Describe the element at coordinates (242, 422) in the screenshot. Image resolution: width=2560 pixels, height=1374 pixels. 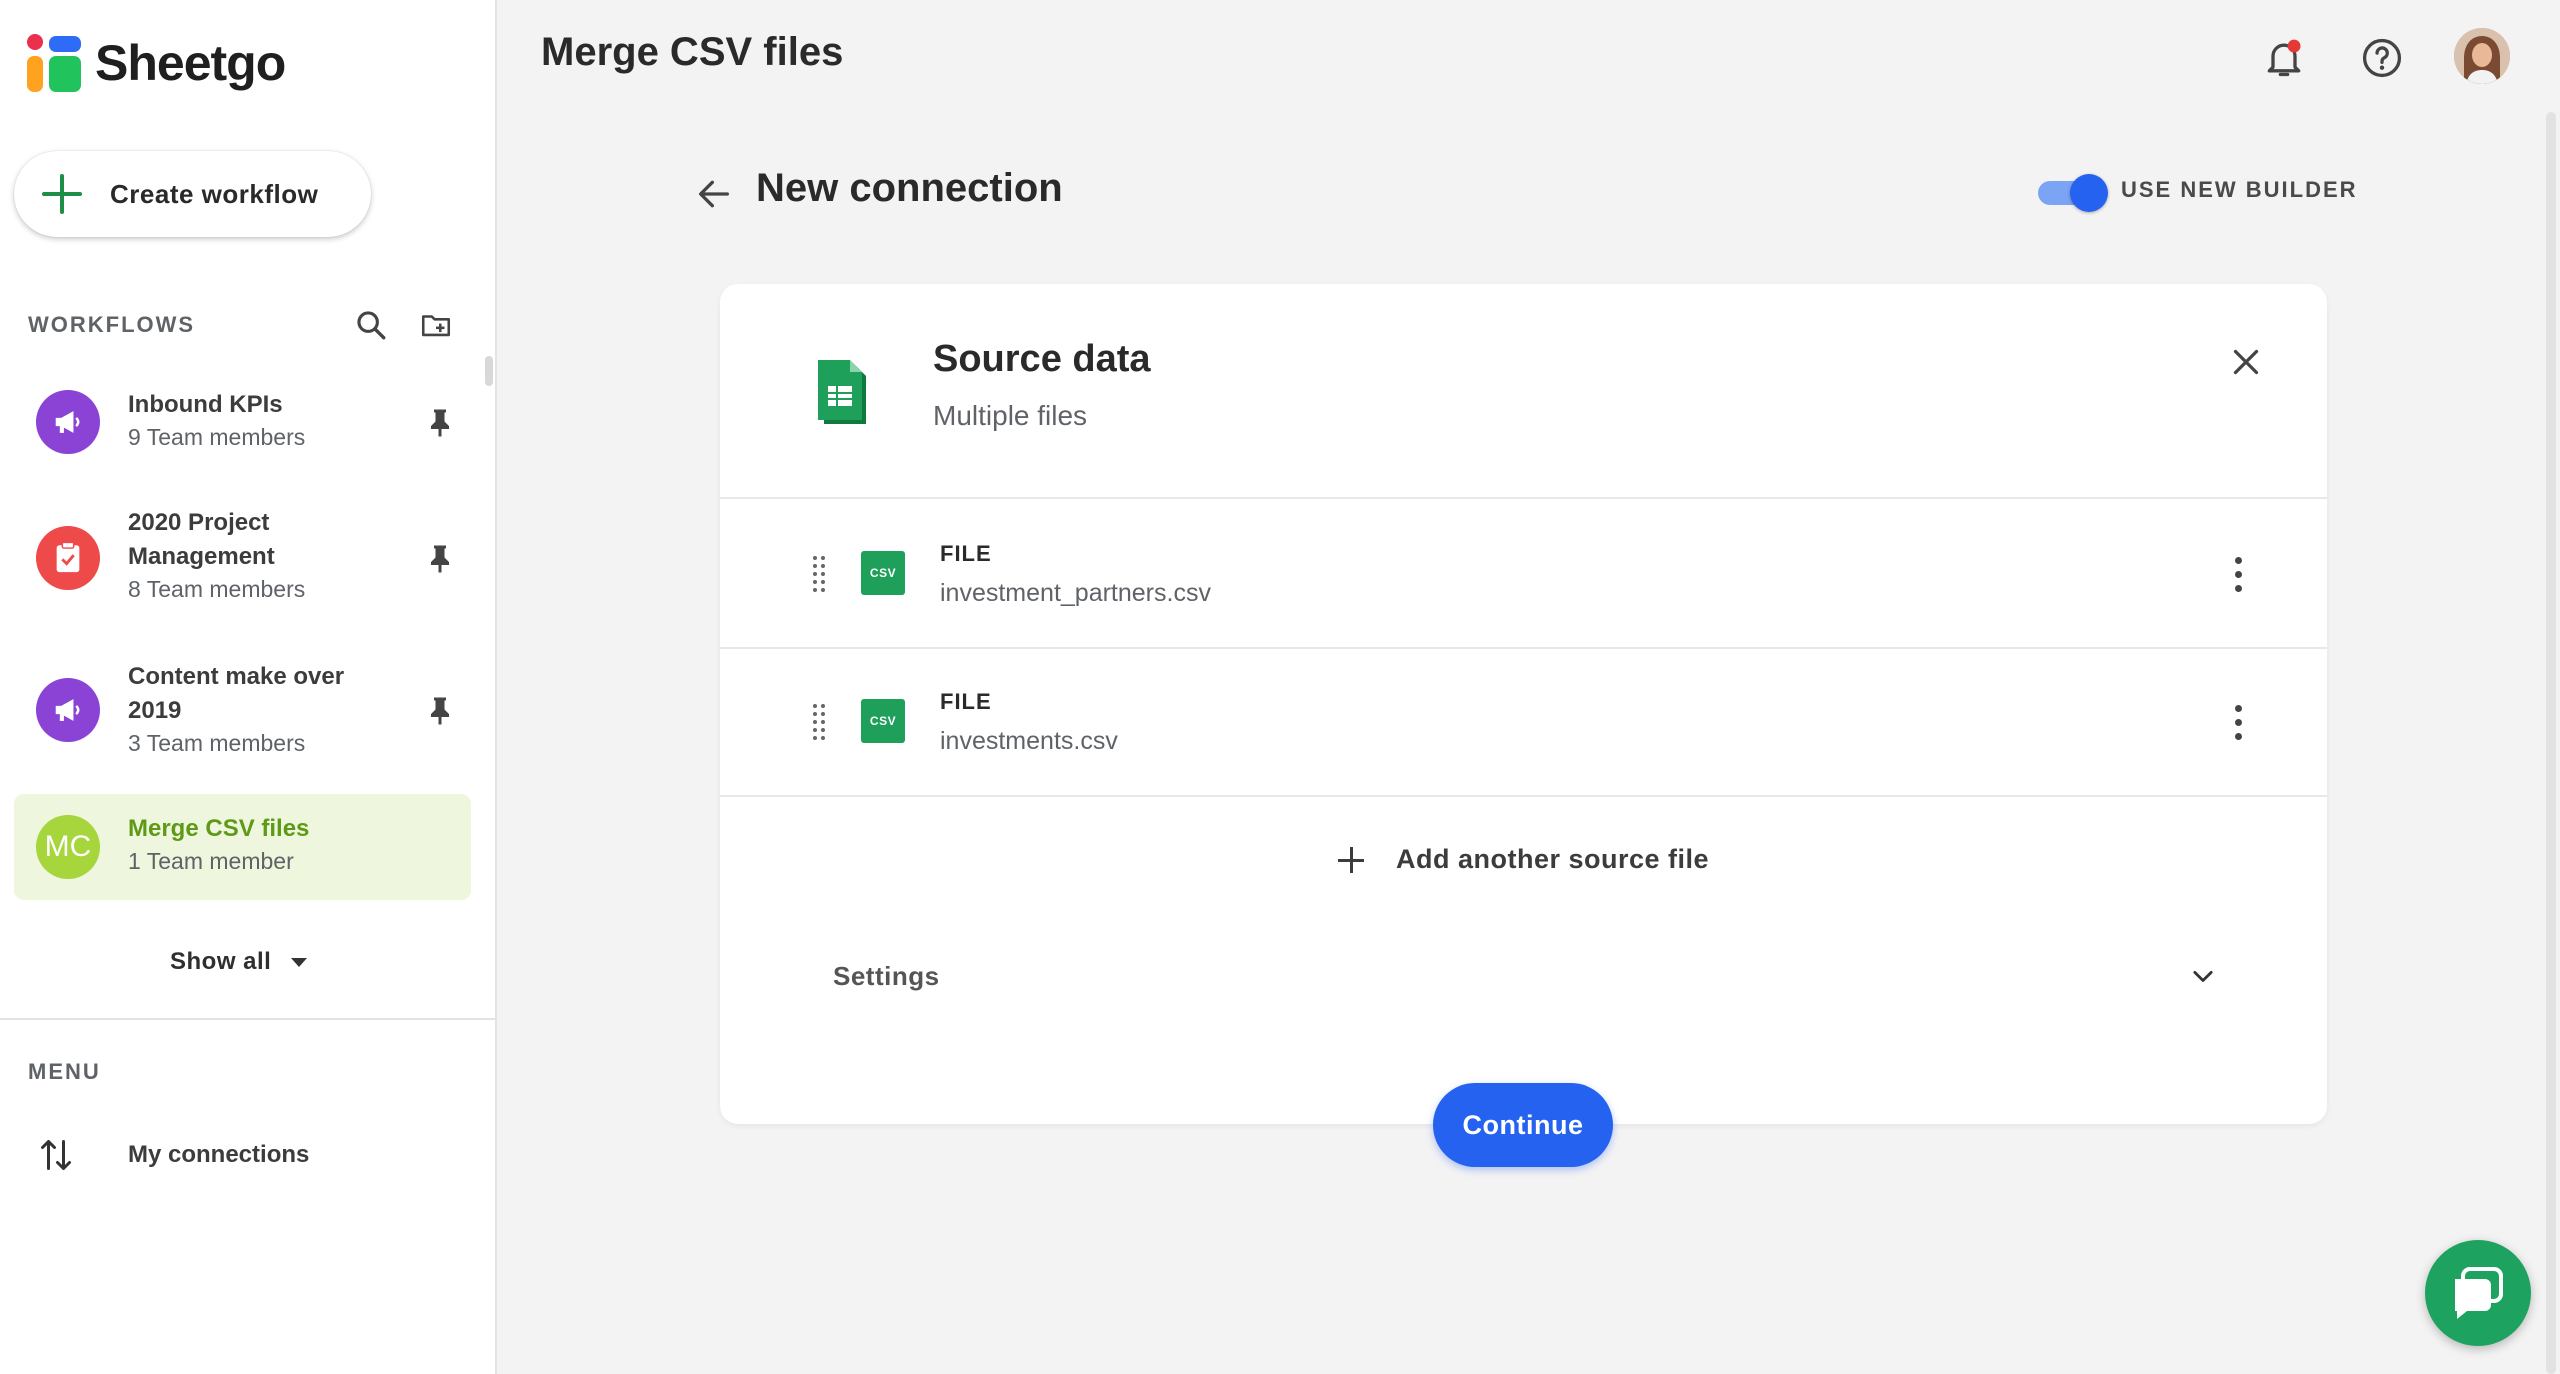
I see `workflow-item-inbound-kpis: Inbound KPIs 9 Team members` at that location.